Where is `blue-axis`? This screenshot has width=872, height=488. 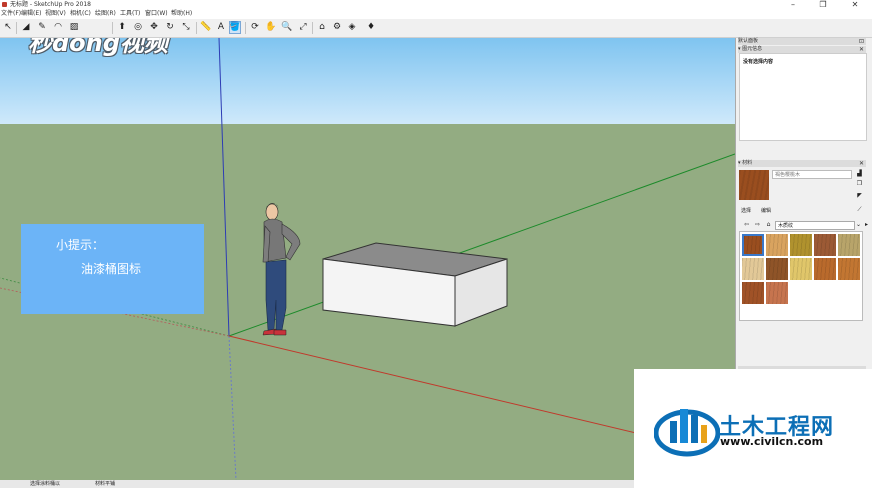
blue-axis is located at coordinates (224, 187).